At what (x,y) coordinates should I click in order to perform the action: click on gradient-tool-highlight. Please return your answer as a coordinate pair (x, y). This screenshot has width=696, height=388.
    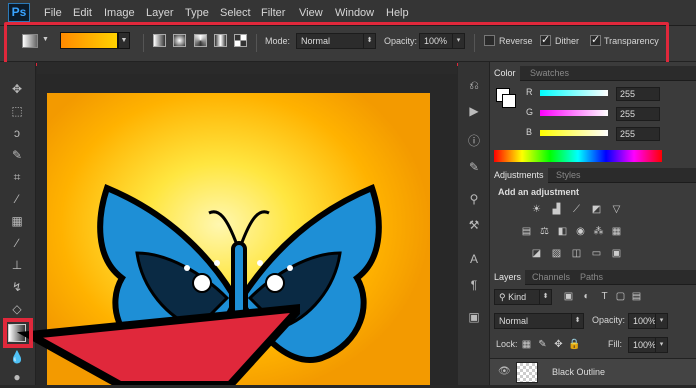
    Looking at the image, I should click on (18, 333).